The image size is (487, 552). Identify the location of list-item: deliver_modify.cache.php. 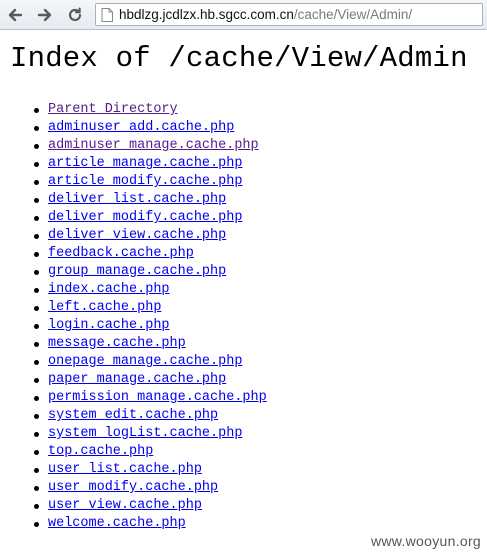
(150, 218).